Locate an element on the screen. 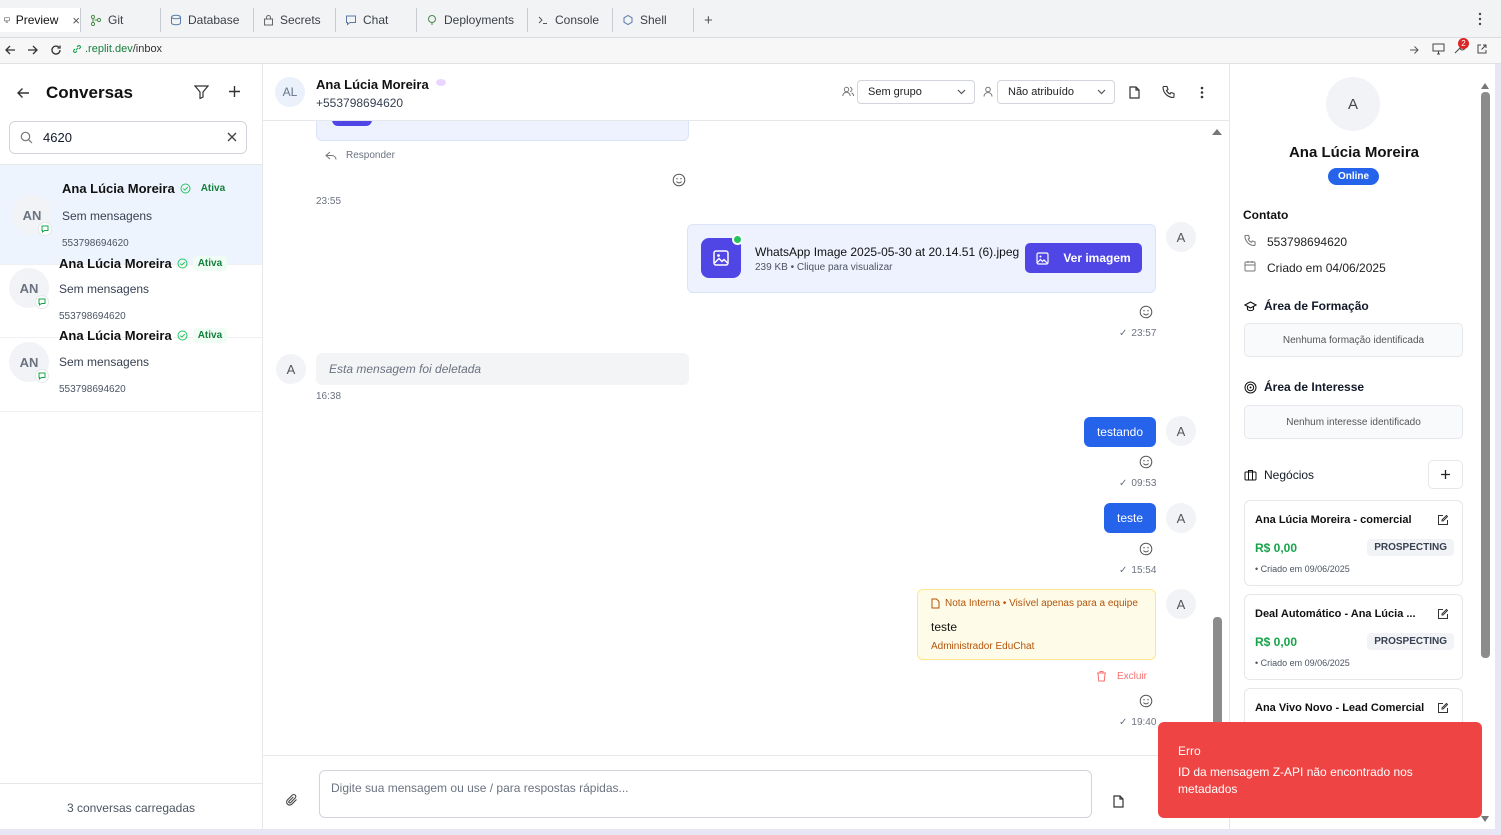 This screenshot has height=835, width=1501. contact-phone: 553798694620 is located at coordinates (1307, 242).